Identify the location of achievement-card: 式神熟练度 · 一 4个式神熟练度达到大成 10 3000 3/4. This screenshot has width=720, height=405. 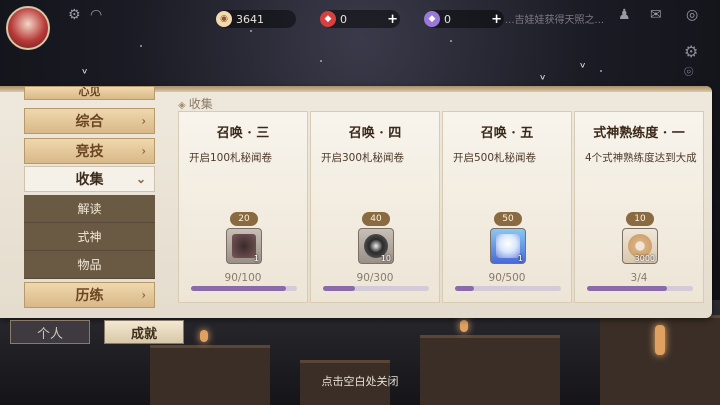
(639, 207).